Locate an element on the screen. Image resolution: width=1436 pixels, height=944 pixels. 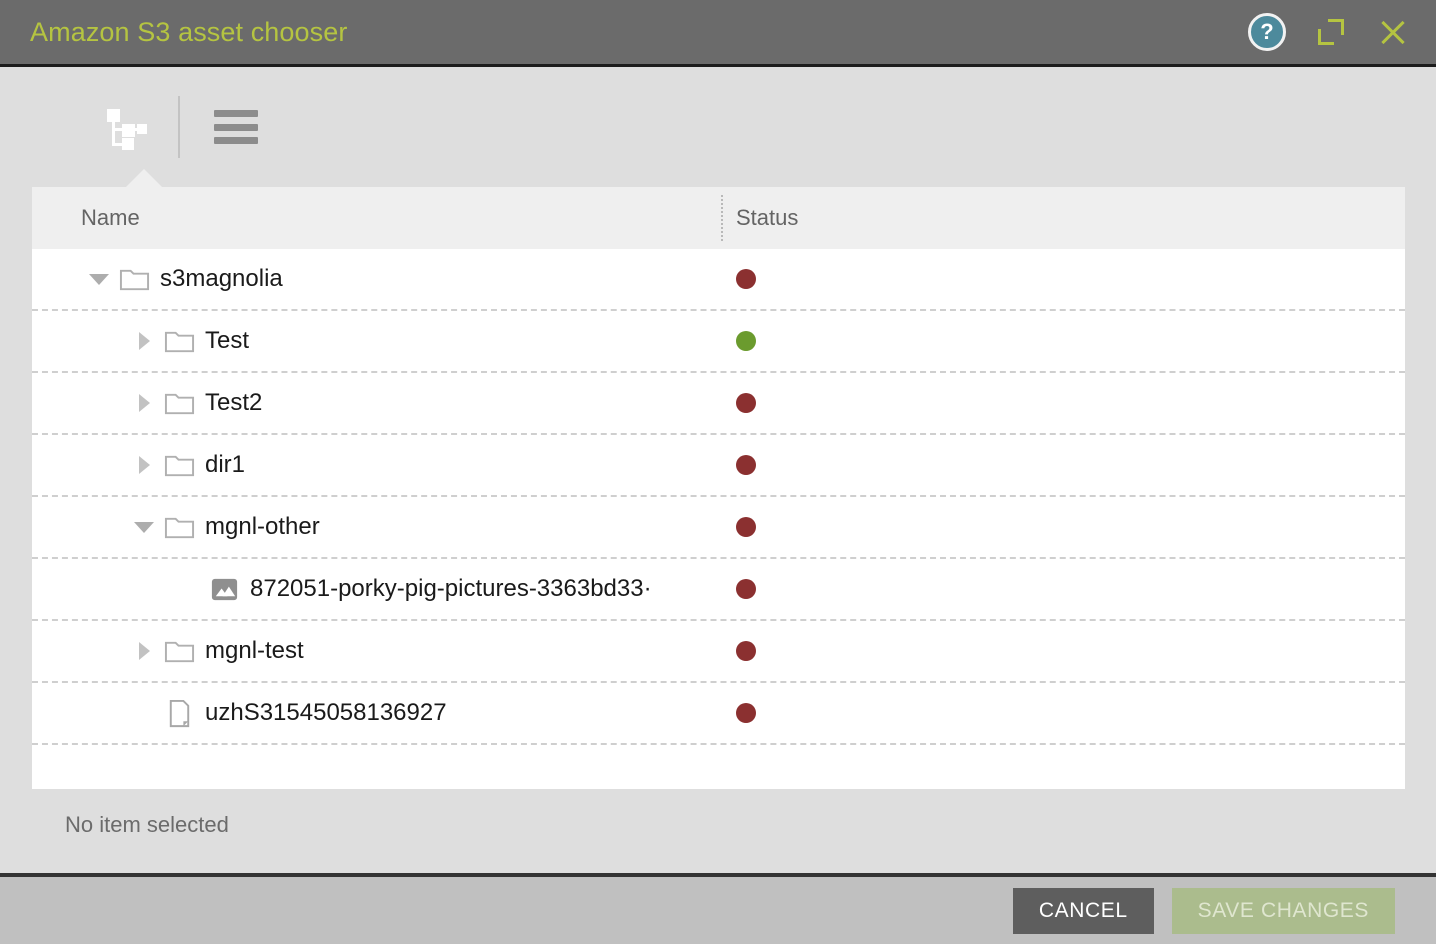
titlebar-actions: ? is located at coordinates (1329, 32).